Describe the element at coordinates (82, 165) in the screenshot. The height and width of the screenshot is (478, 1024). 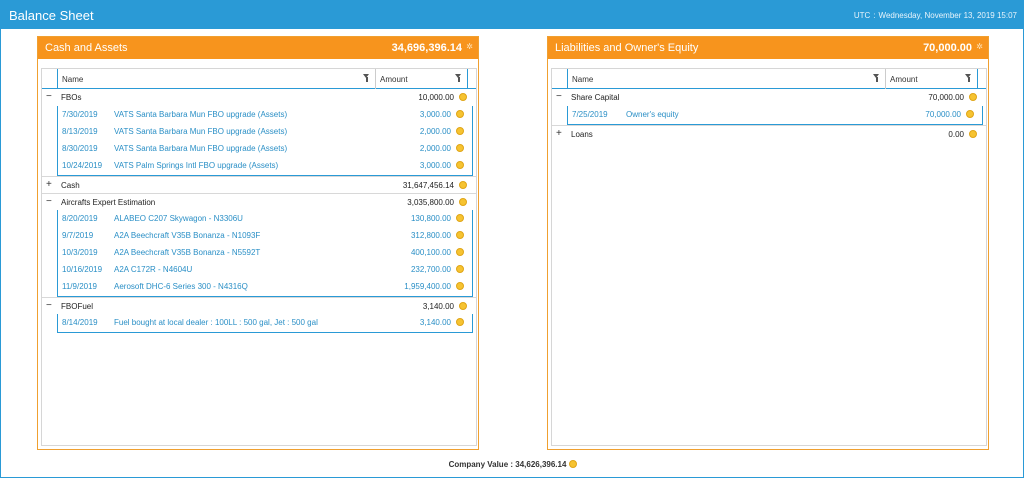
I see `transaction-date: 10/24/2019` at that location.